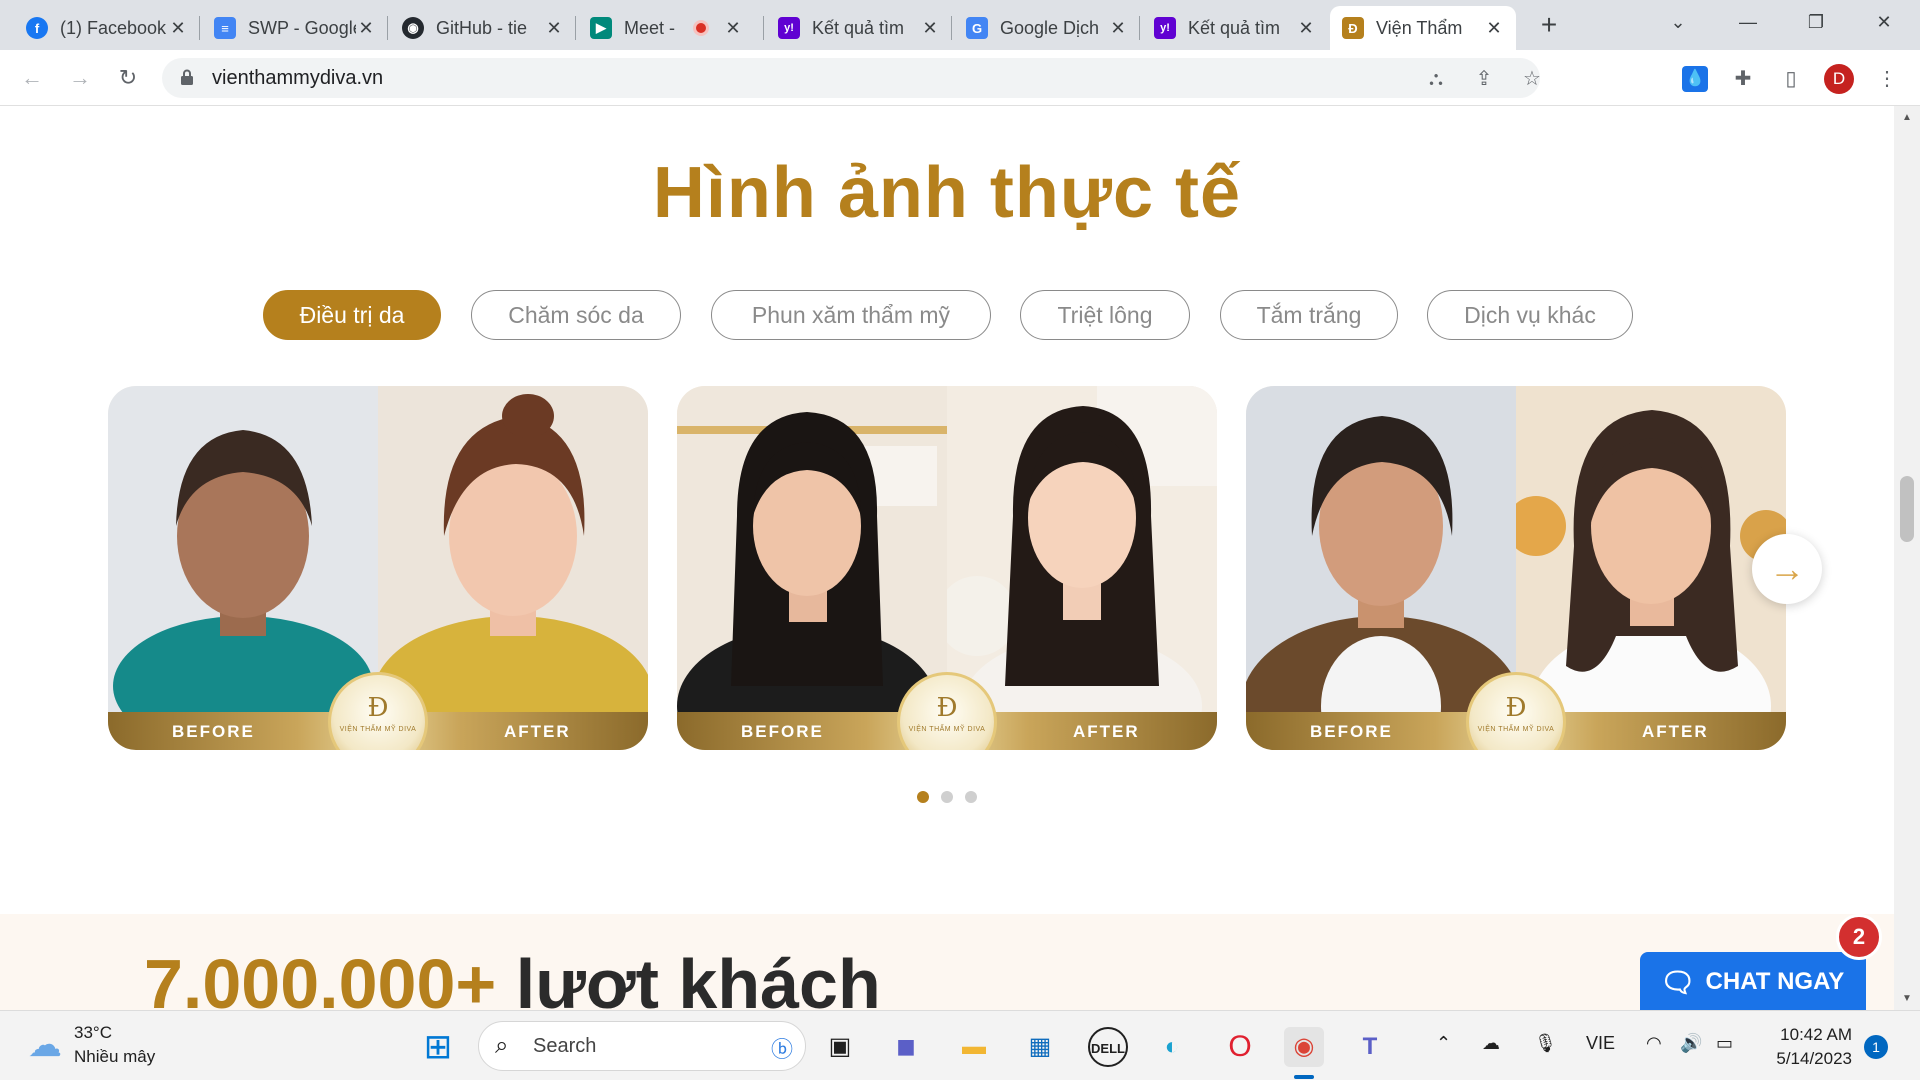  Describe the element at coordinates (1887, 79) in the screenshot. I see `menu-kebab-icon: ⋮` at that location.